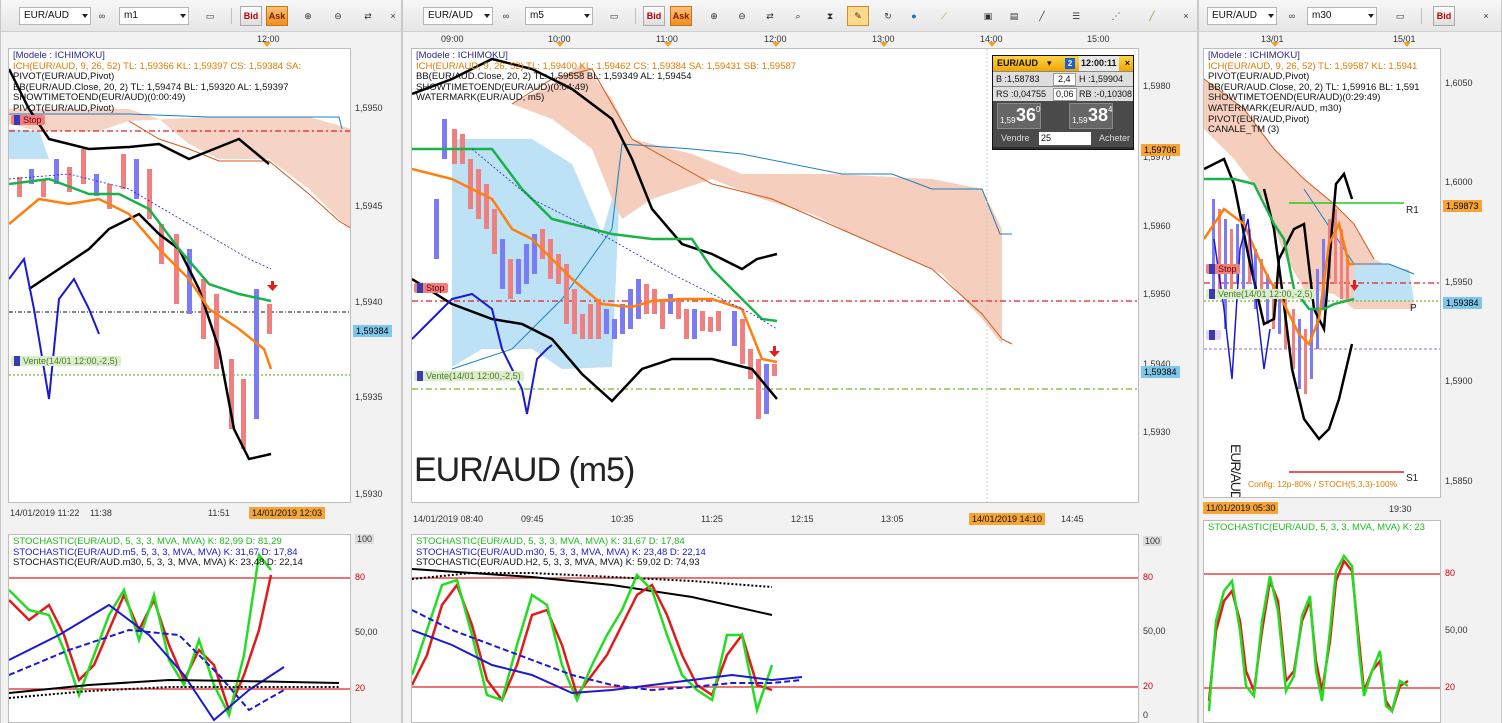 Image resolution: width=1502 pixels, height=723 pixels. Describe the element at coordinates (1063, 78) in the screenshot. I see `ticket-row-bh: B :1,58783 2,4 H :1,59904` at that location.